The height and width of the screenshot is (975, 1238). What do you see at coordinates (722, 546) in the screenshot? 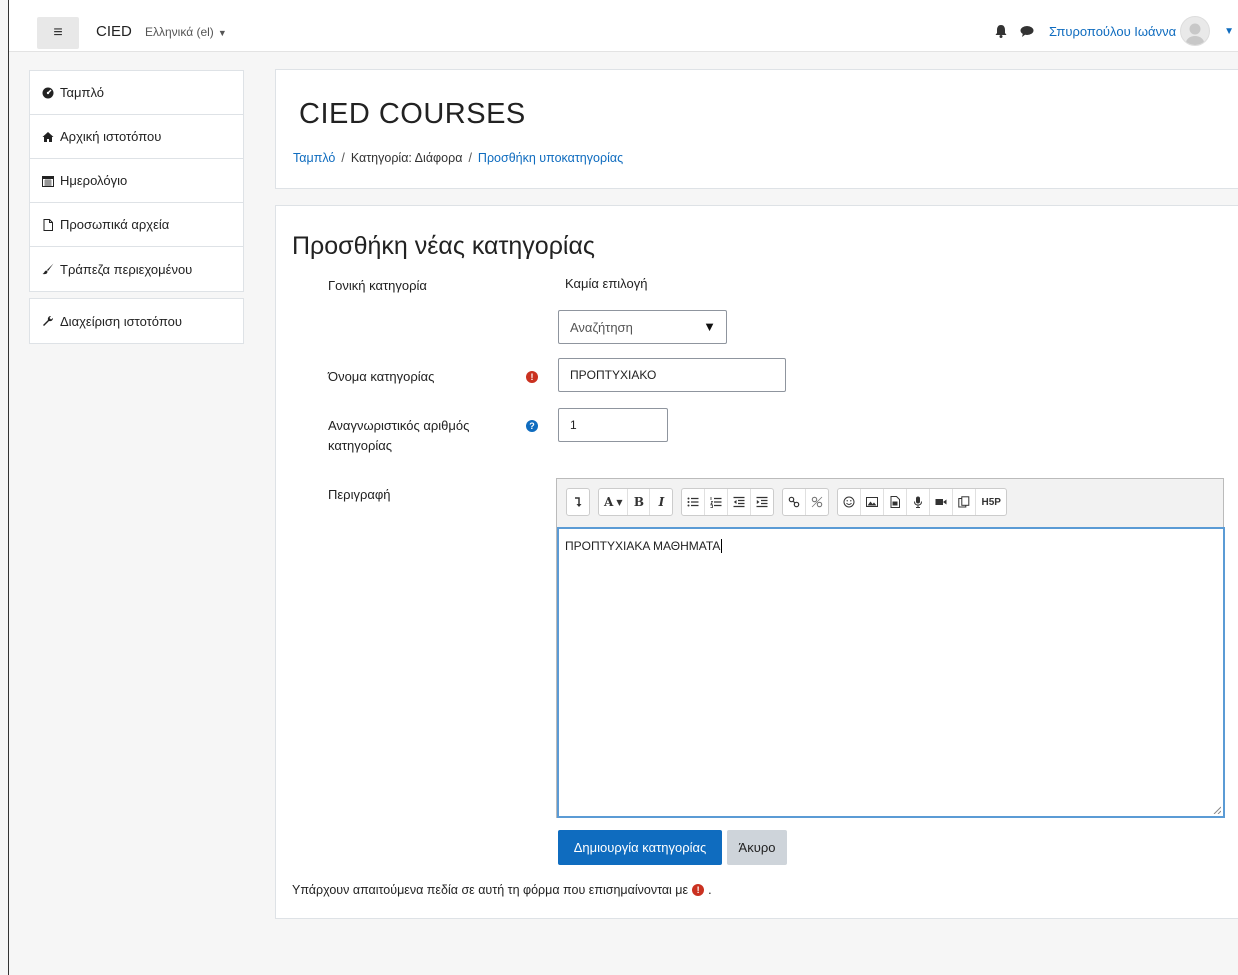
I see `text-cursor` at bounding box center [722, 546].